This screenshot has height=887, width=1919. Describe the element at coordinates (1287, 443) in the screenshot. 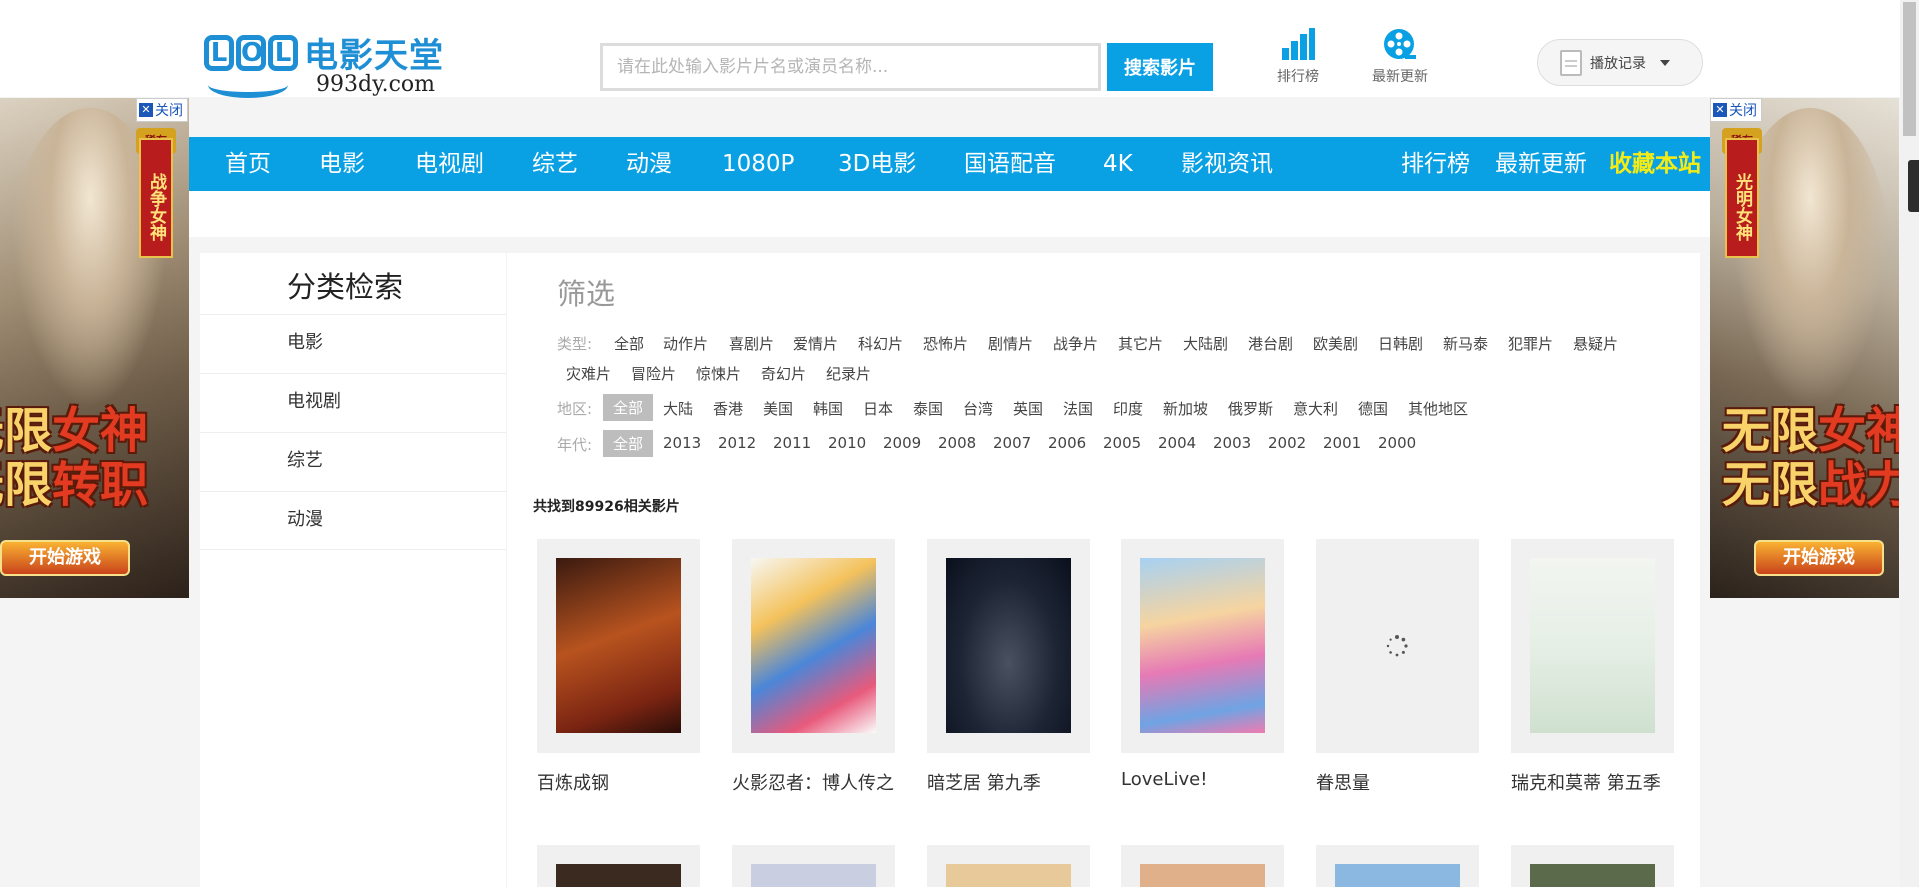

I see `year-option: 2002` at that location.